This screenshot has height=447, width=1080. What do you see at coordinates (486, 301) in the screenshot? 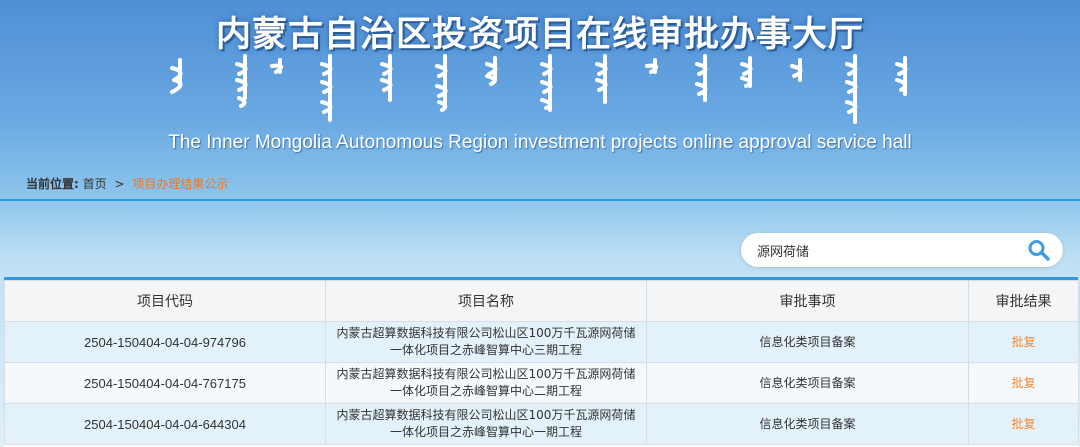
I see `column-header-project-name: 项目名称` at bounding box center [486, 301].